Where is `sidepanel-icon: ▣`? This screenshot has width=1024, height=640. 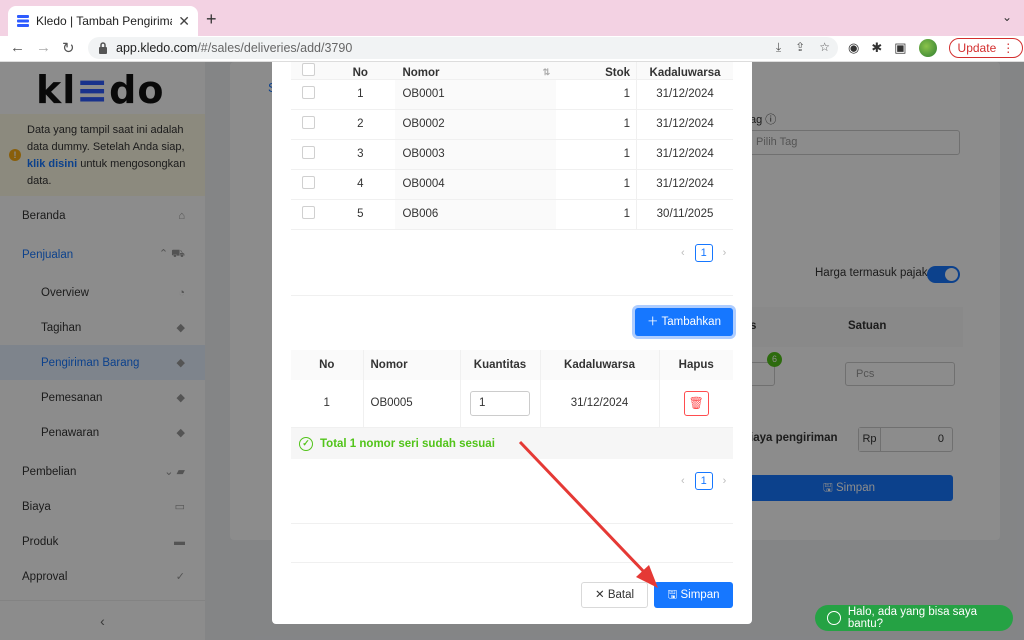
sidepanel-icon: ▣ is located at coordinates (900, 48).